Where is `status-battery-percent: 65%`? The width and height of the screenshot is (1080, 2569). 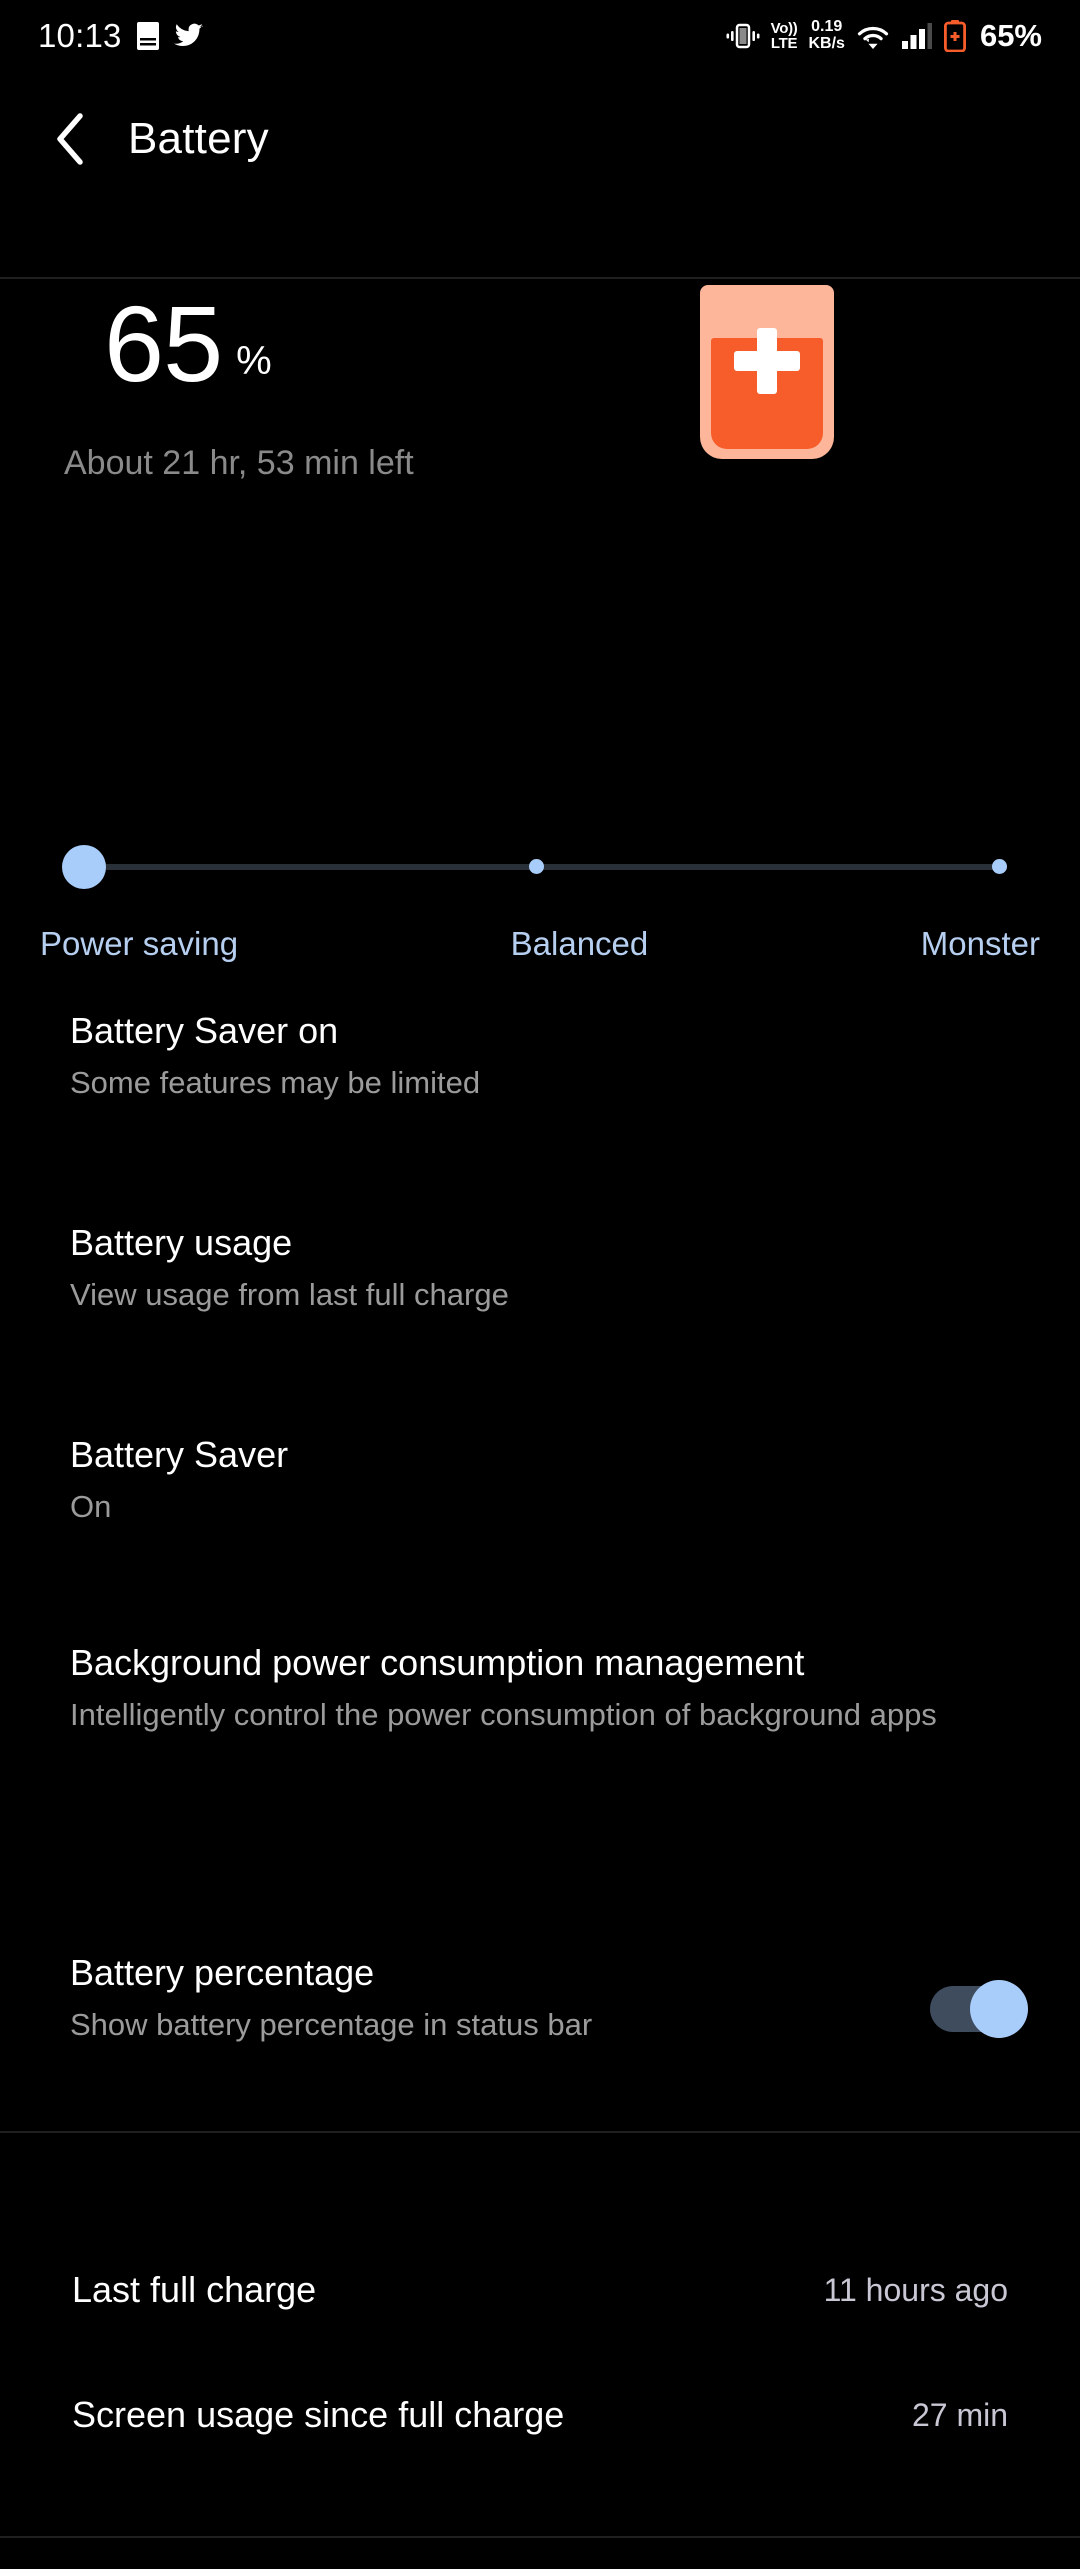
status-battery-percent: 65% is located at coordinates (1010, 35).